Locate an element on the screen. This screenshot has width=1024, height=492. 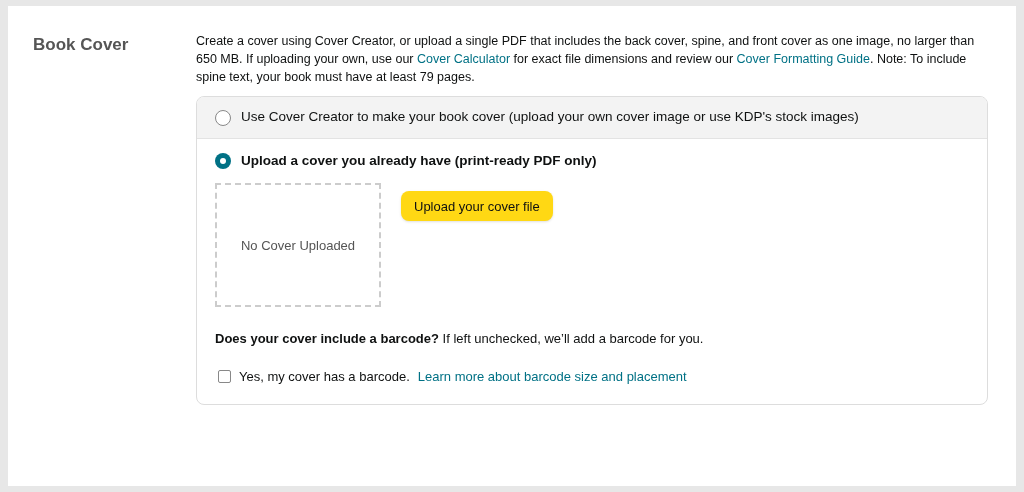
intro-link: Cover Formatting Guide is located at coordinates (803, 59).